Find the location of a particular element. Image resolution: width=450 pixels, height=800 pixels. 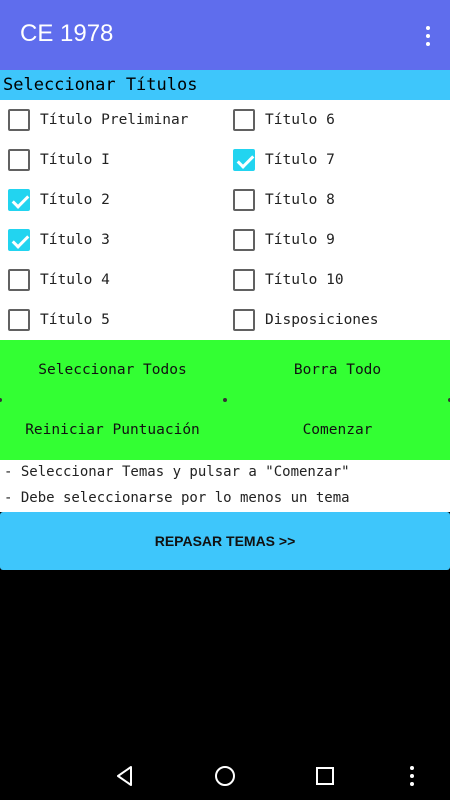

checkbox-label: Título I is located at coordinates (75, 160).